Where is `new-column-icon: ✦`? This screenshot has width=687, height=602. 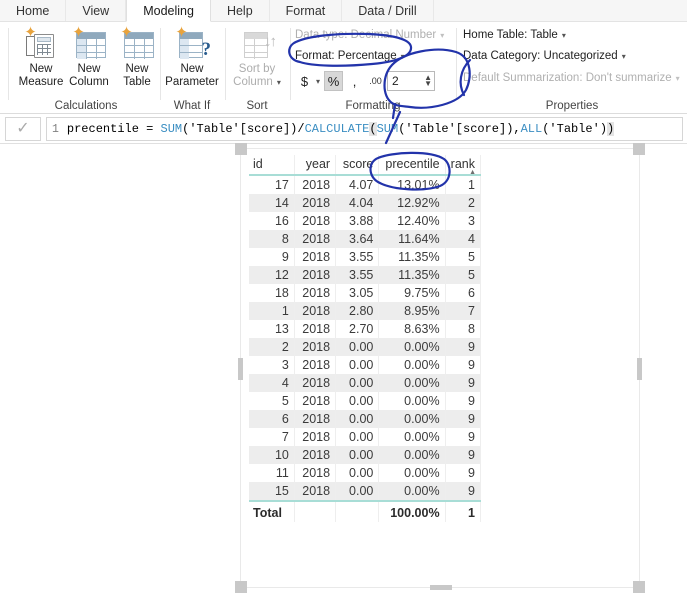 new-column-icon: ✦ is located at coordinates (89, 42).